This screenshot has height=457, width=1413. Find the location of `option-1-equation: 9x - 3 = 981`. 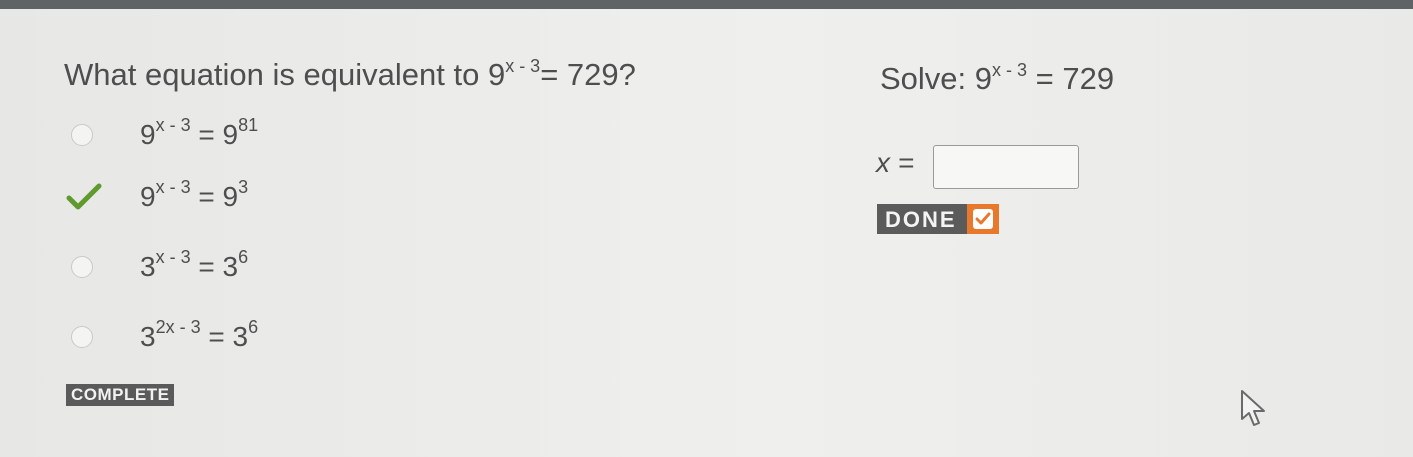

option-1-equation: 9x - 3 = 981 is located at coordinates (199, 132).